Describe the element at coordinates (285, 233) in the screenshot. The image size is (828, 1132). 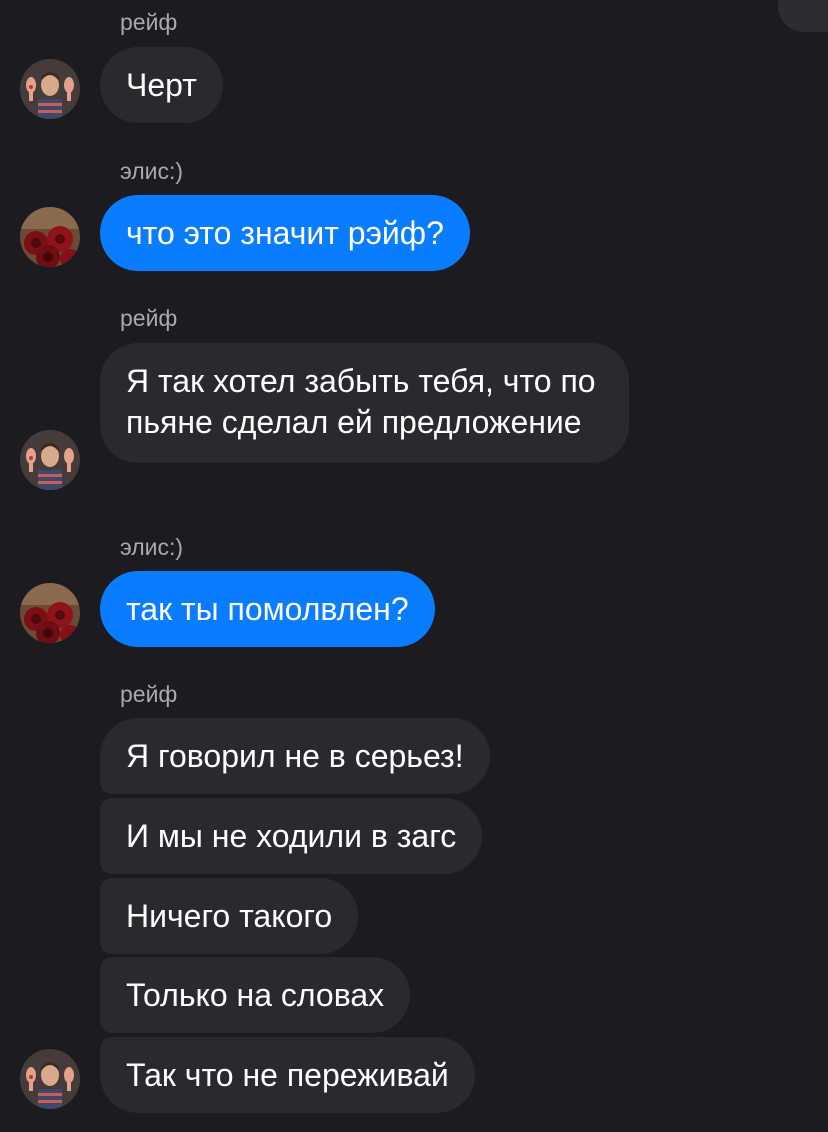
I see `message-bubble: что это значит рэйф?` at that location.